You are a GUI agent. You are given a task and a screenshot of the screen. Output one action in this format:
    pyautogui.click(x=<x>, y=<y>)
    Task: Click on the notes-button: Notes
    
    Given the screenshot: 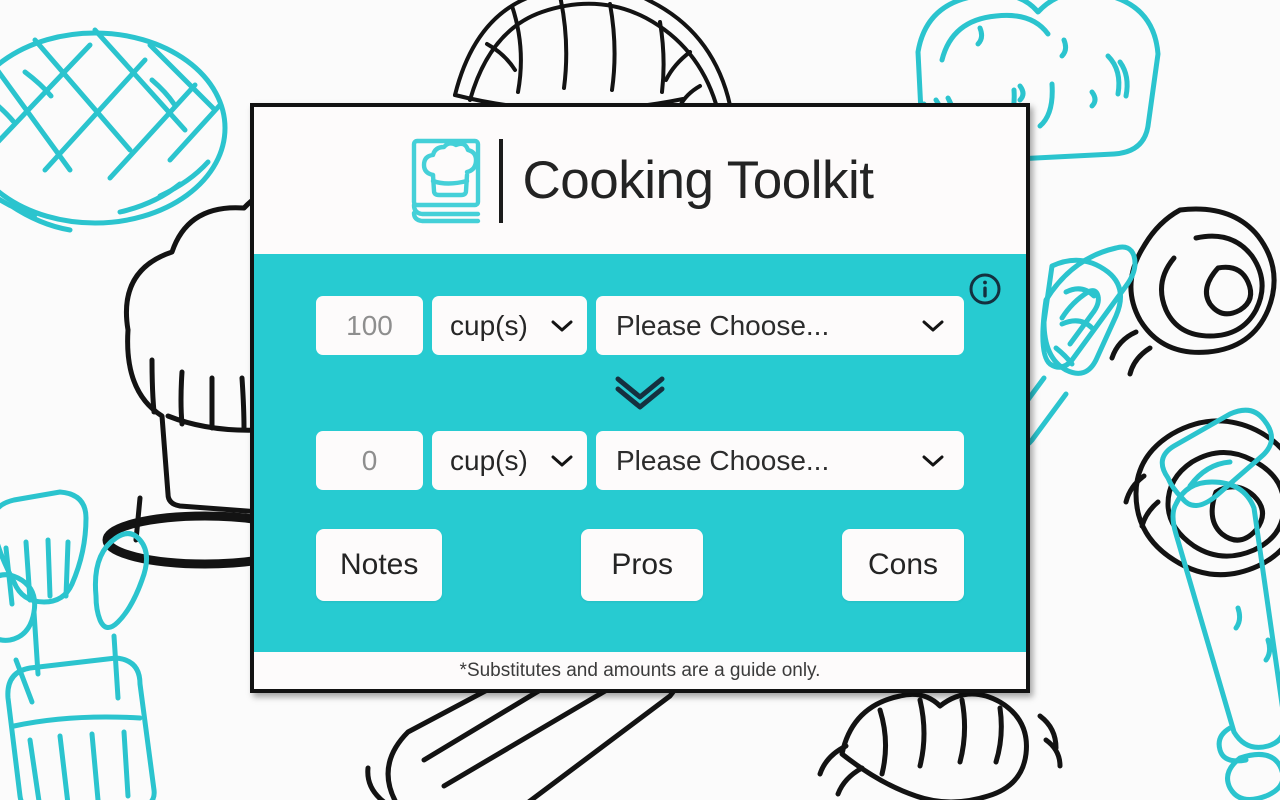 What is the action you would take?
    pyautogui.click(x=379, y=565)
    